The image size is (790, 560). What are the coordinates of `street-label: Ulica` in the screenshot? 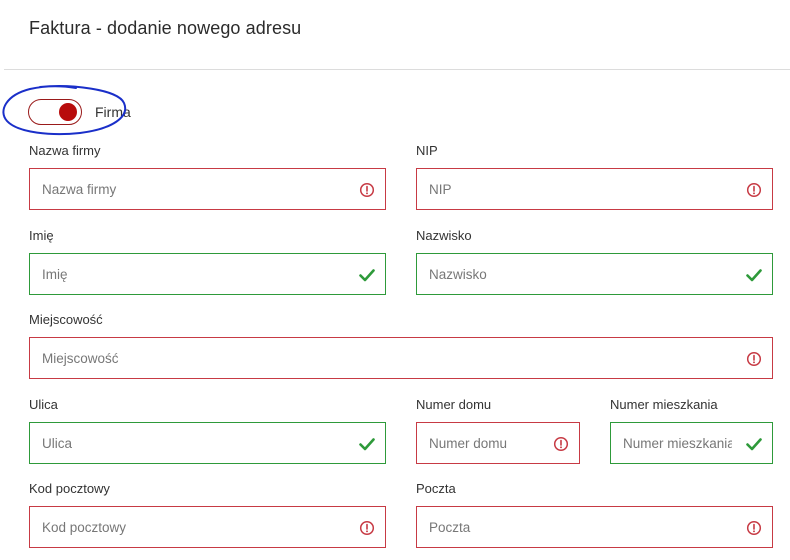 It's located at (43, 404).